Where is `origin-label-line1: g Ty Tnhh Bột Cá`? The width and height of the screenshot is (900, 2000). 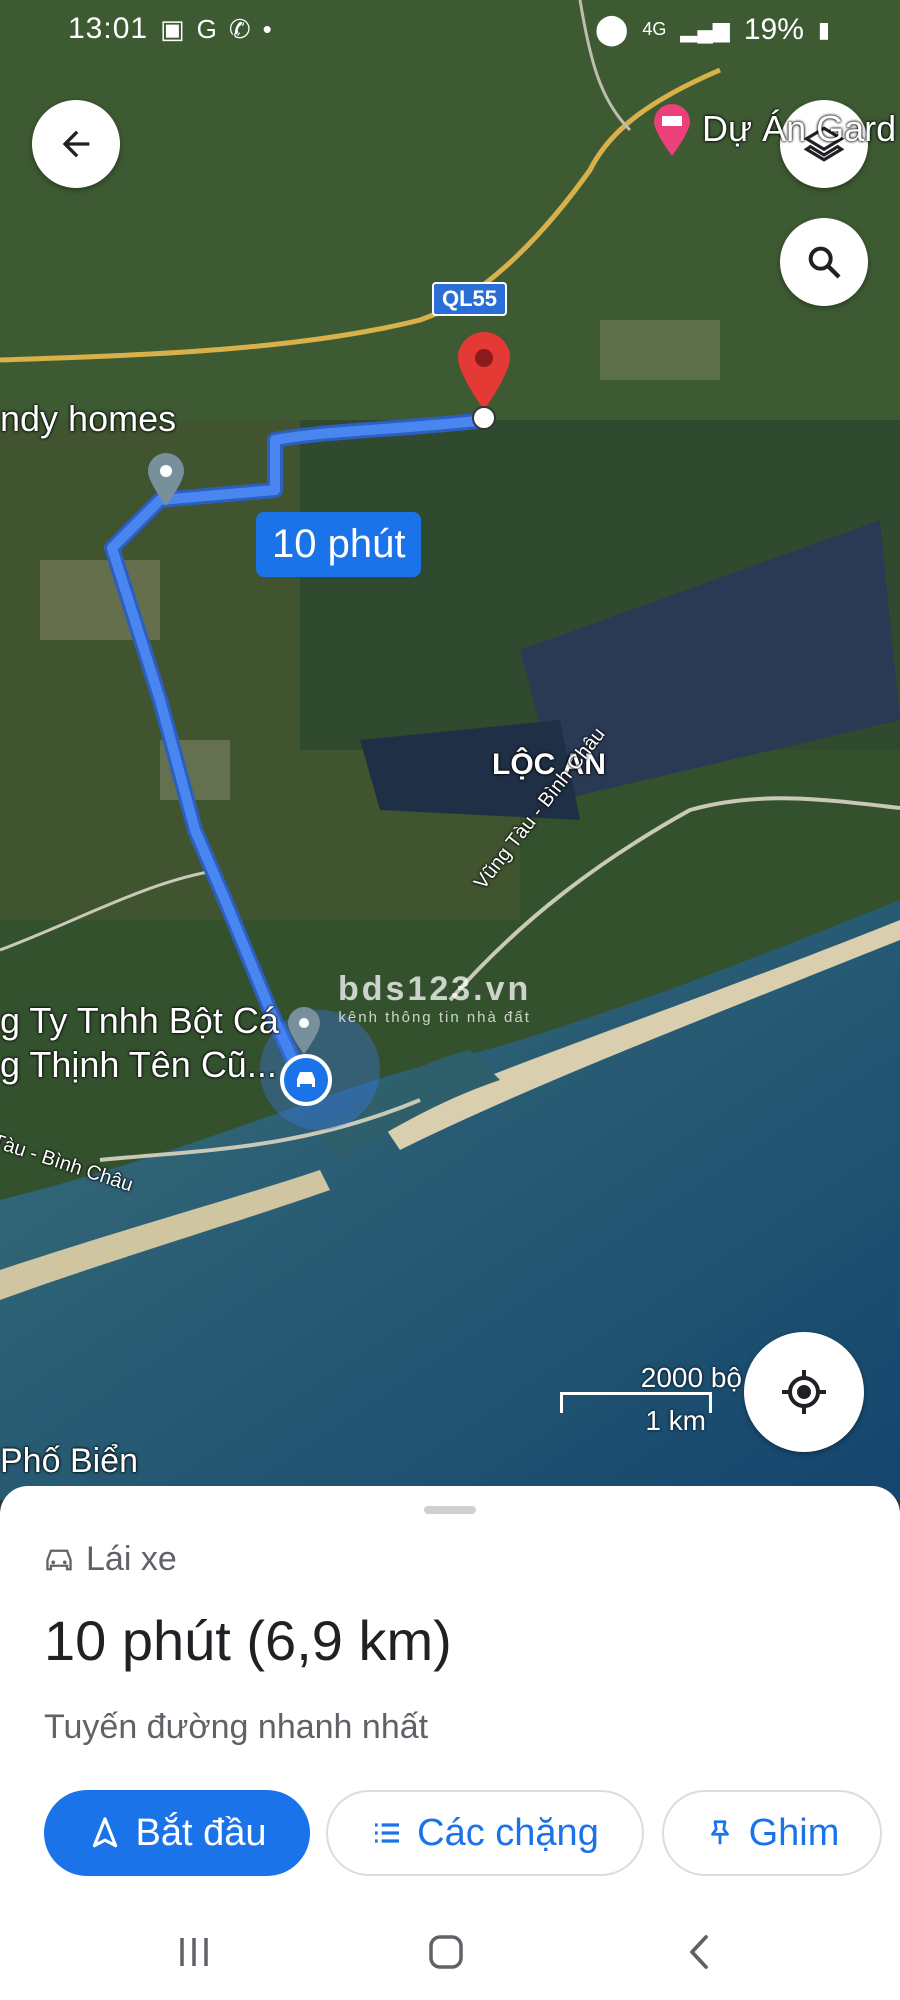
origin-label-line1: g Ty Tnhh Bột Cá is located at coordinates (139, 1021).